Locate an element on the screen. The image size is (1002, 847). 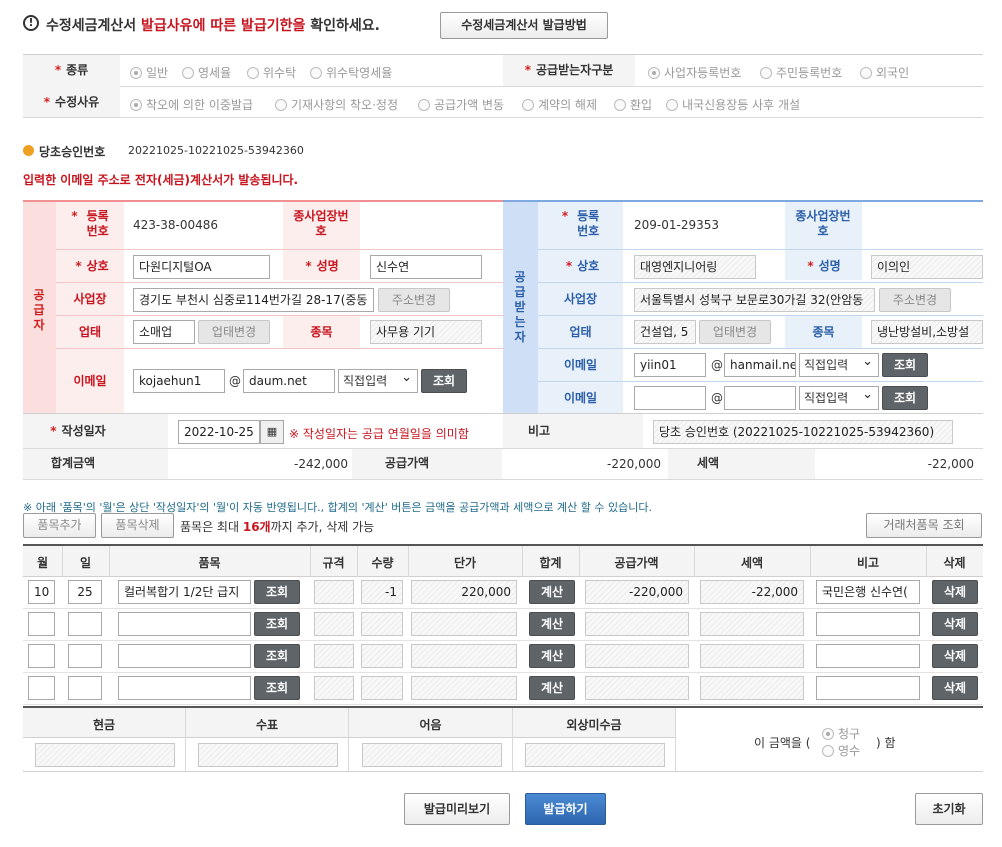
supplier-rep-input: 신수연 is located at coordinates (426, 267).